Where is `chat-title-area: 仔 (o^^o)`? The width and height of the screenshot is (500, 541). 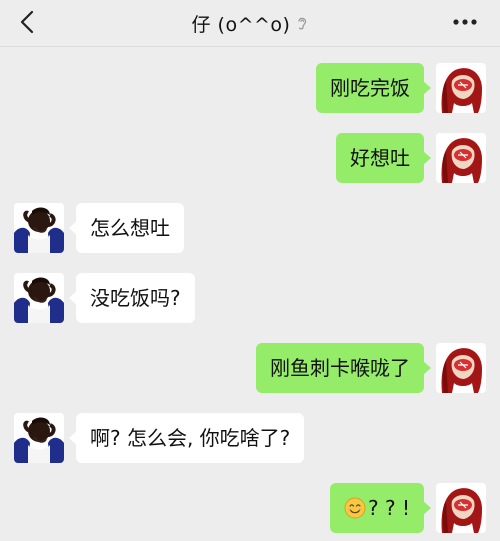
chat-title-area: 仔 (o^^o) is located at coordinates (250, 23).